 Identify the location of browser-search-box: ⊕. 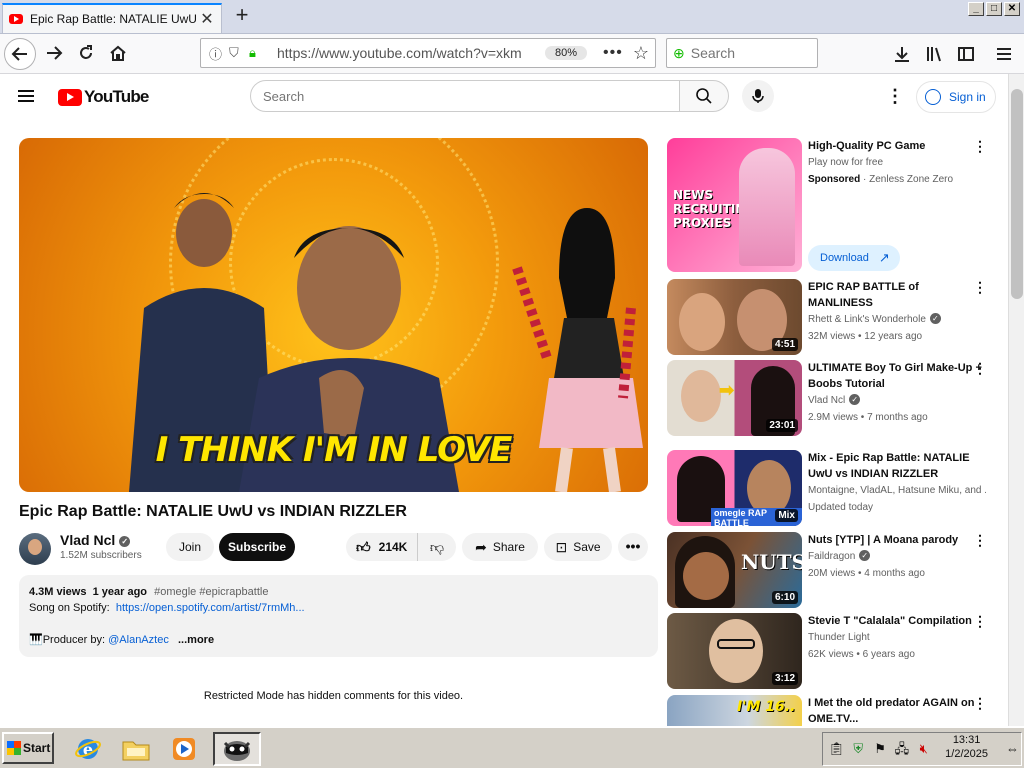
(742, 53).